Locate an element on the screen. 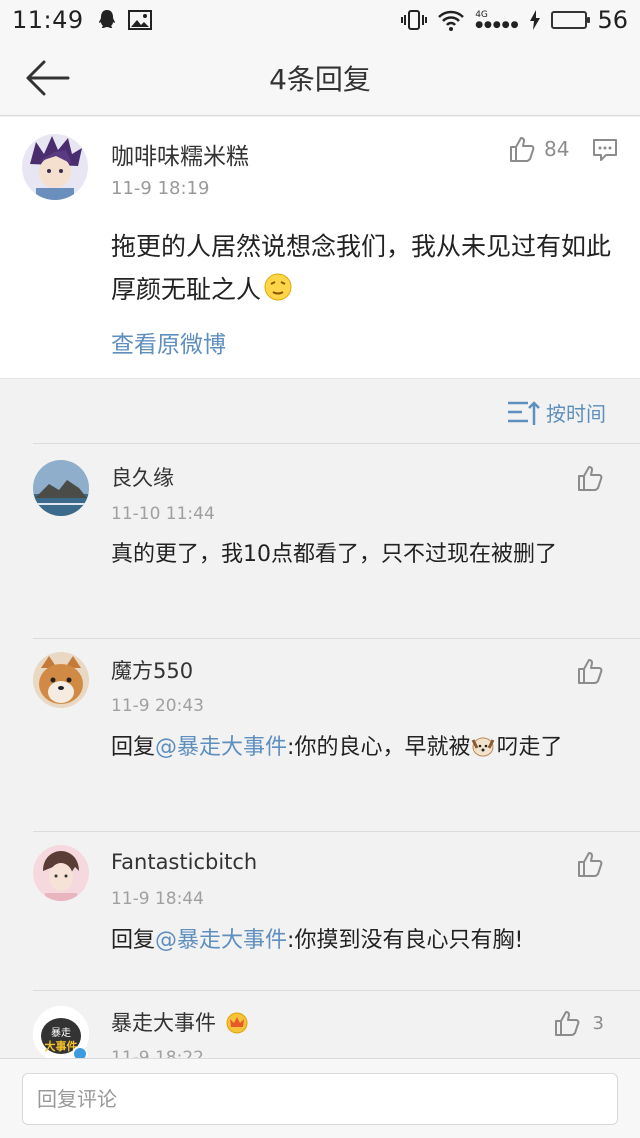 This screenshot has width=640, height=1138. reply-item: 暴走 大事件 暴走大事件 11-9 18:22 3 is located at coordinates (320, 1024).